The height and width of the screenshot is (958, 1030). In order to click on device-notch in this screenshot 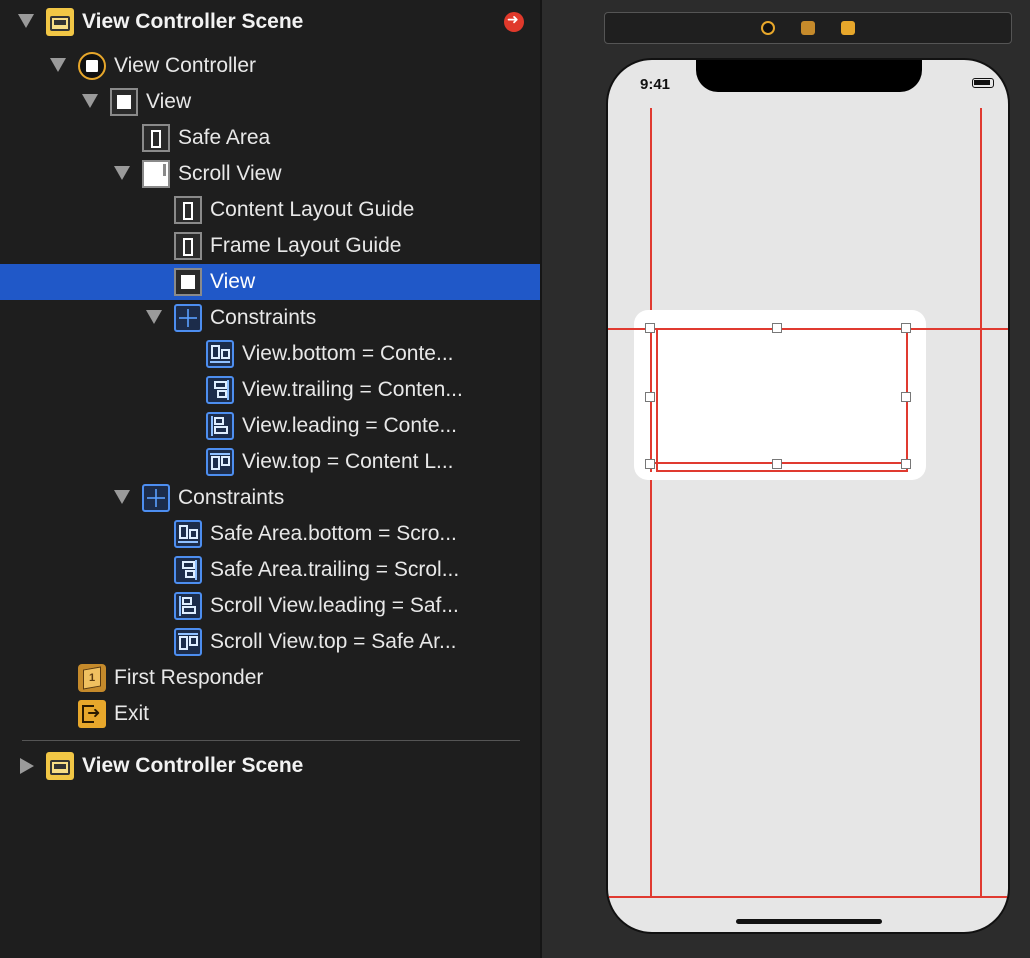, I will do `click(809, 76)`.